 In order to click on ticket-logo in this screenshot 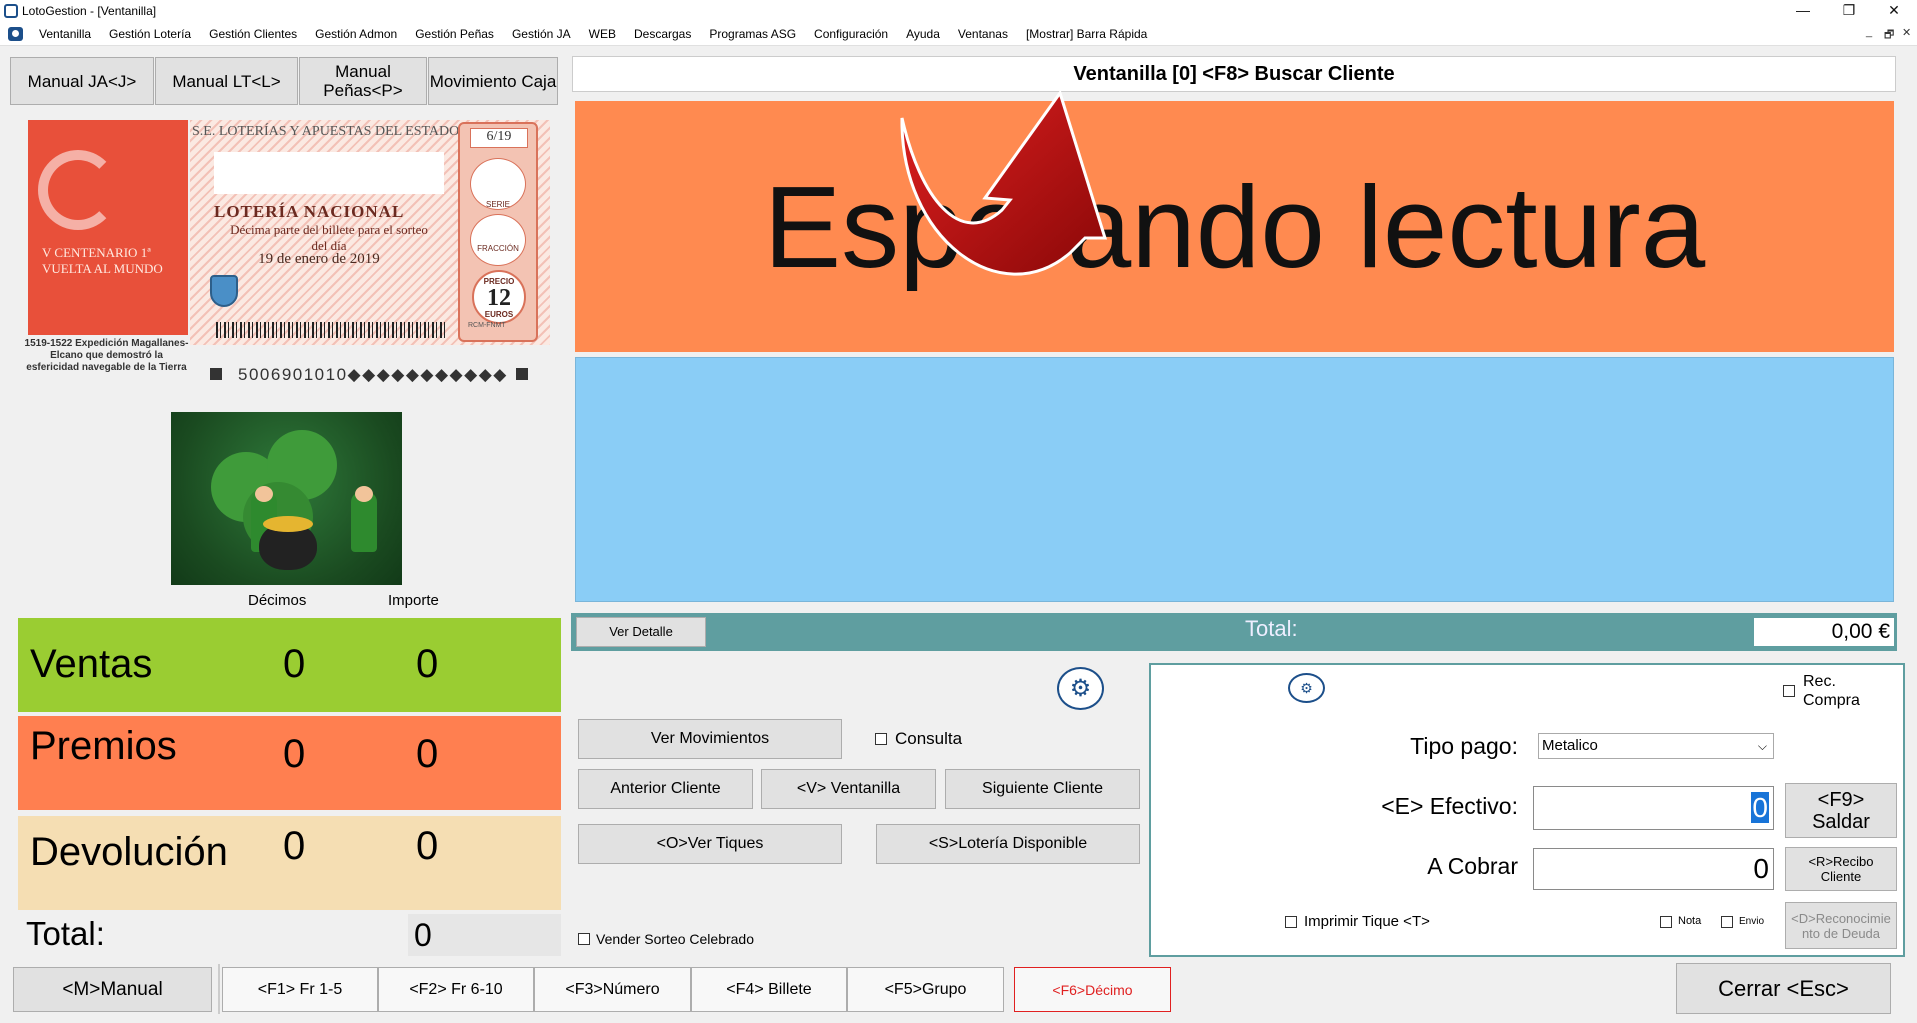, I will do `click(78, 190)`.